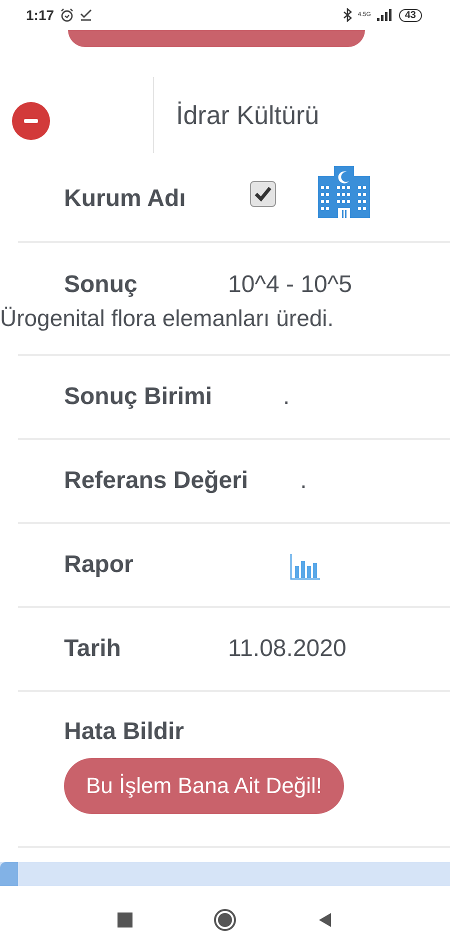 The height and width of the screenshot is (950, 450). Describe the element at coordinates (40, 15) in the screenshot. I see `clock-time: 1:17` at that location.